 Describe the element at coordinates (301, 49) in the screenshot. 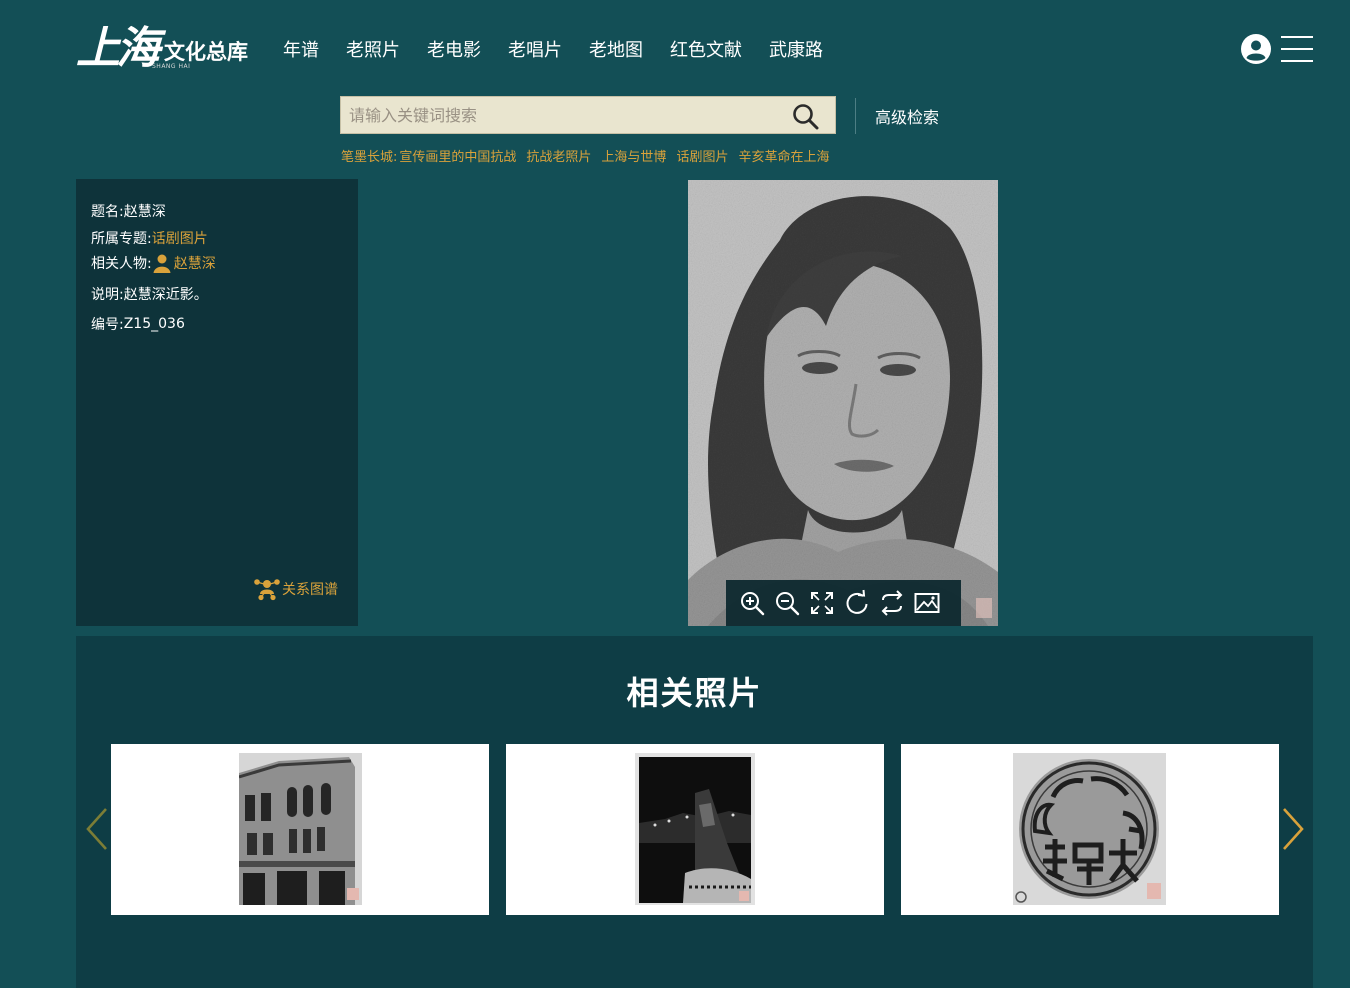

I see `nav-item-chronicle: 年谱` at that location.